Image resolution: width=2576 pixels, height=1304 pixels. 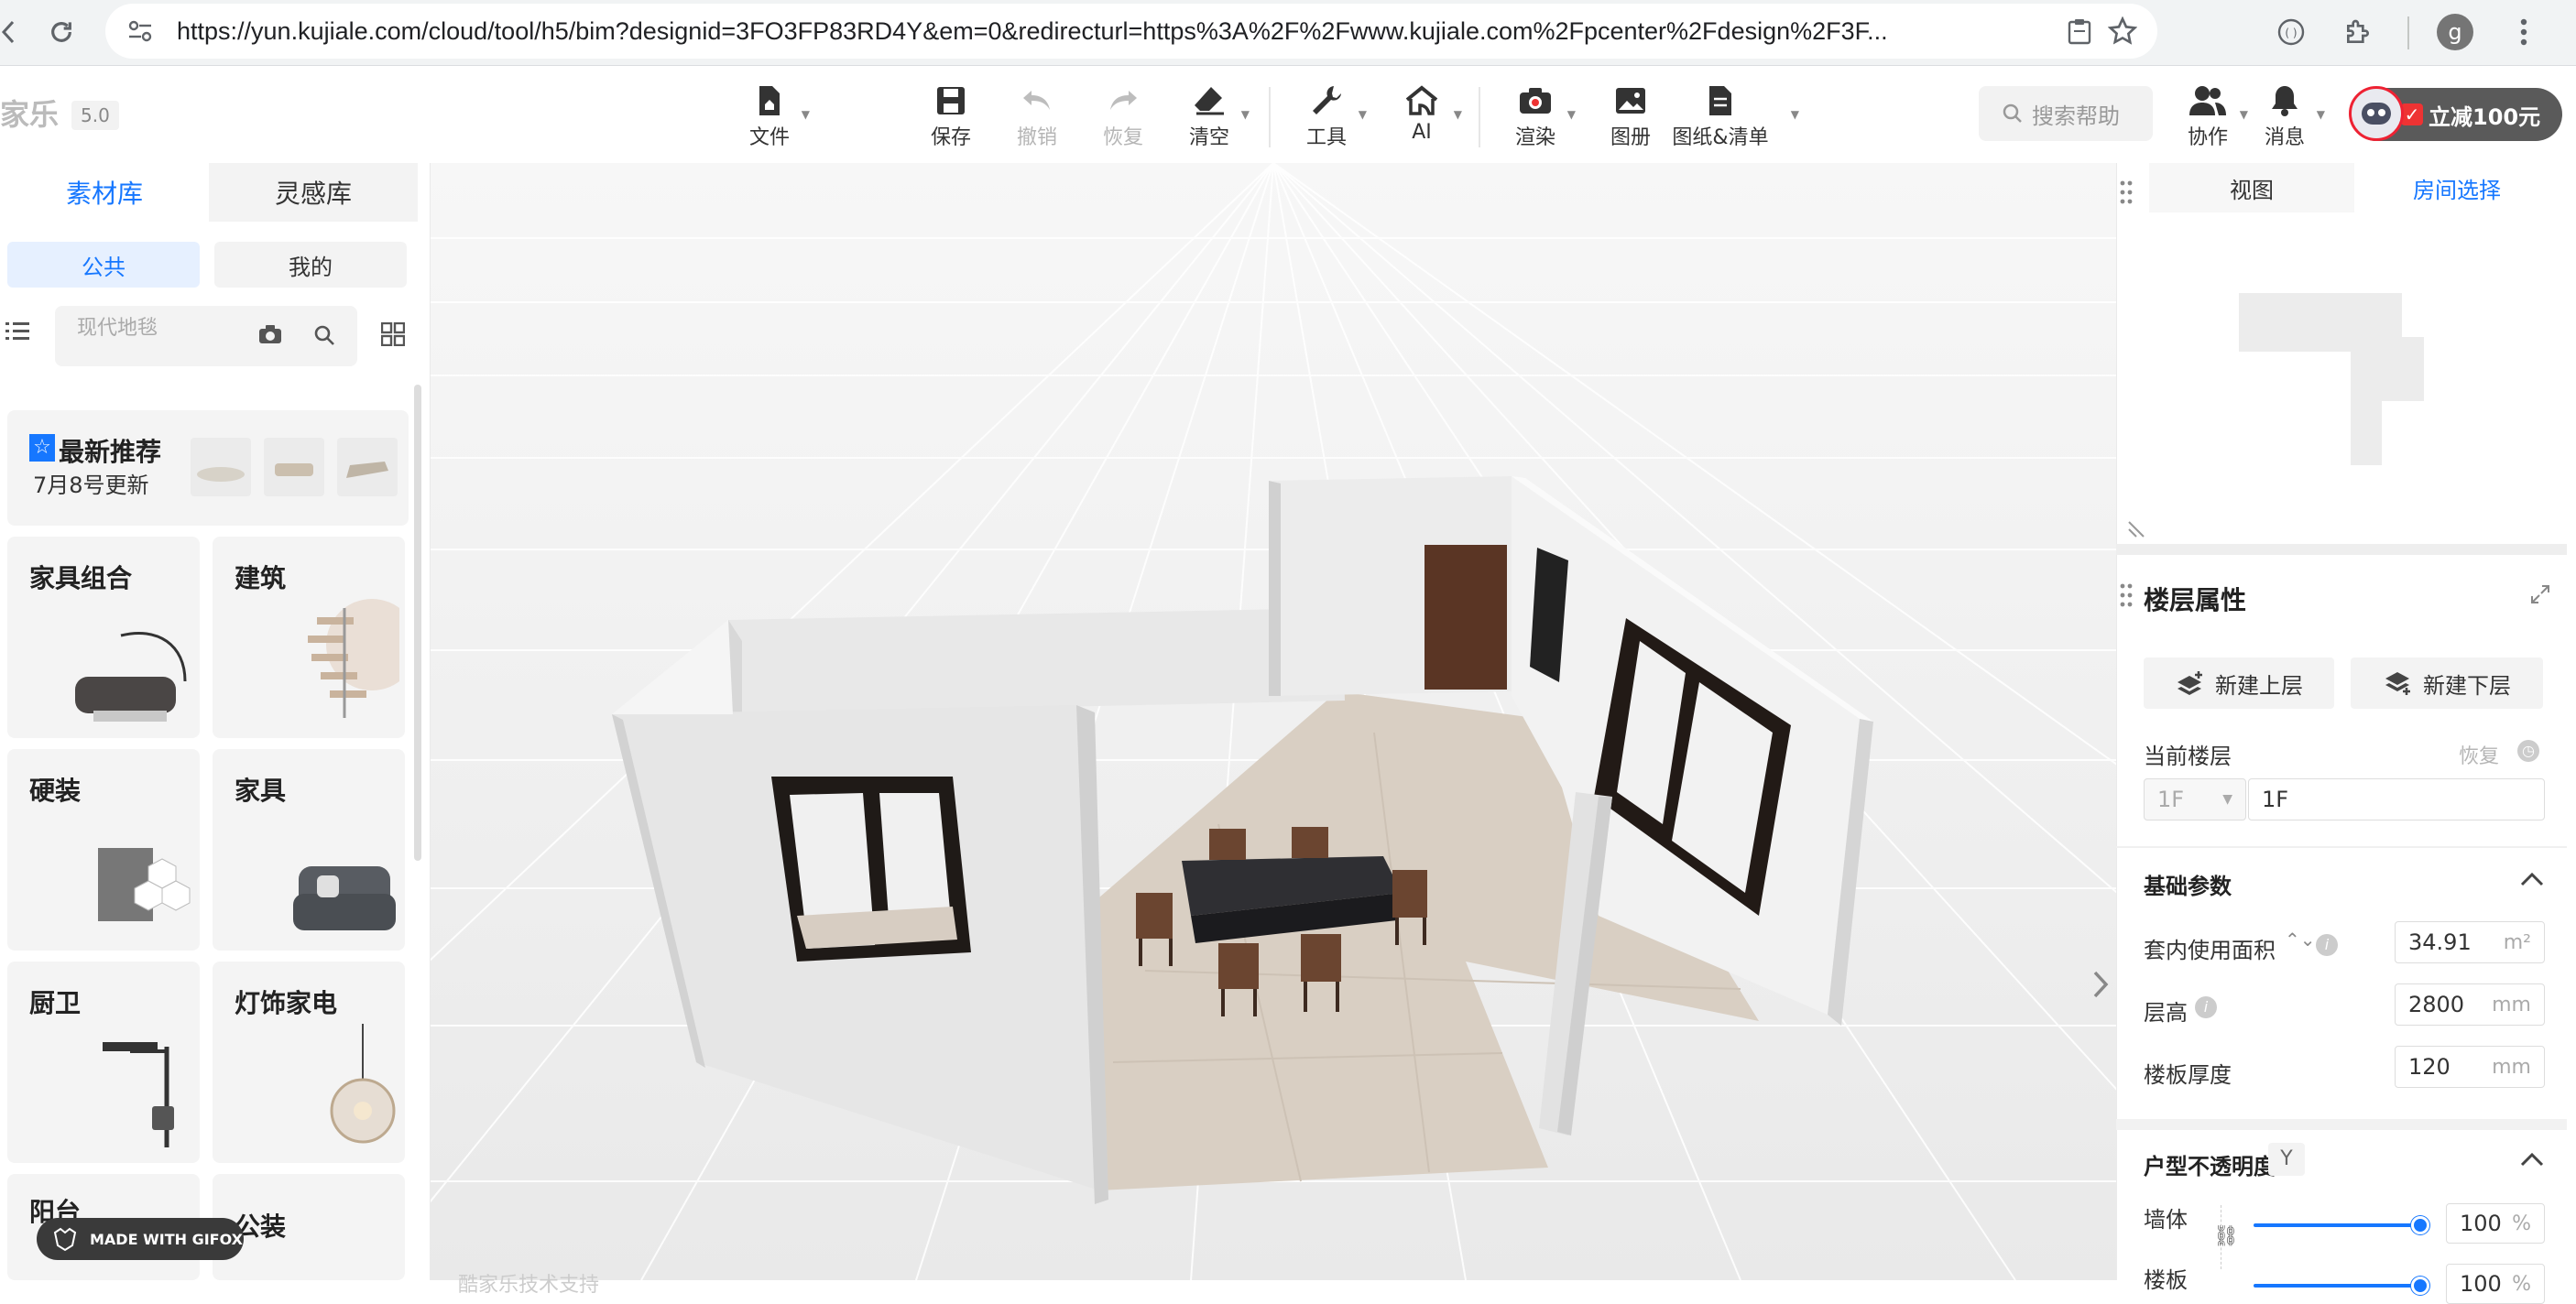 What do you see at coordinates (1721, 137) in the screenshot?
I see `toolbar-label: 图纸&清单` at bounding box center [1721, 137].